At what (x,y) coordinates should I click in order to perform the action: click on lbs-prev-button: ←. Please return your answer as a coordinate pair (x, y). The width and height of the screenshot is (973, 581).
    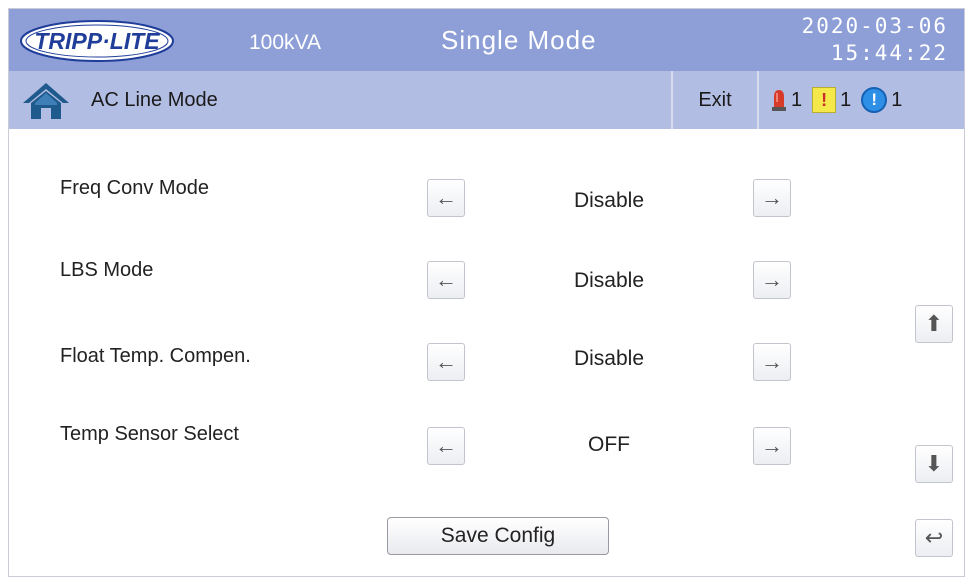
    Looking at the image, I should click on (446, 280).